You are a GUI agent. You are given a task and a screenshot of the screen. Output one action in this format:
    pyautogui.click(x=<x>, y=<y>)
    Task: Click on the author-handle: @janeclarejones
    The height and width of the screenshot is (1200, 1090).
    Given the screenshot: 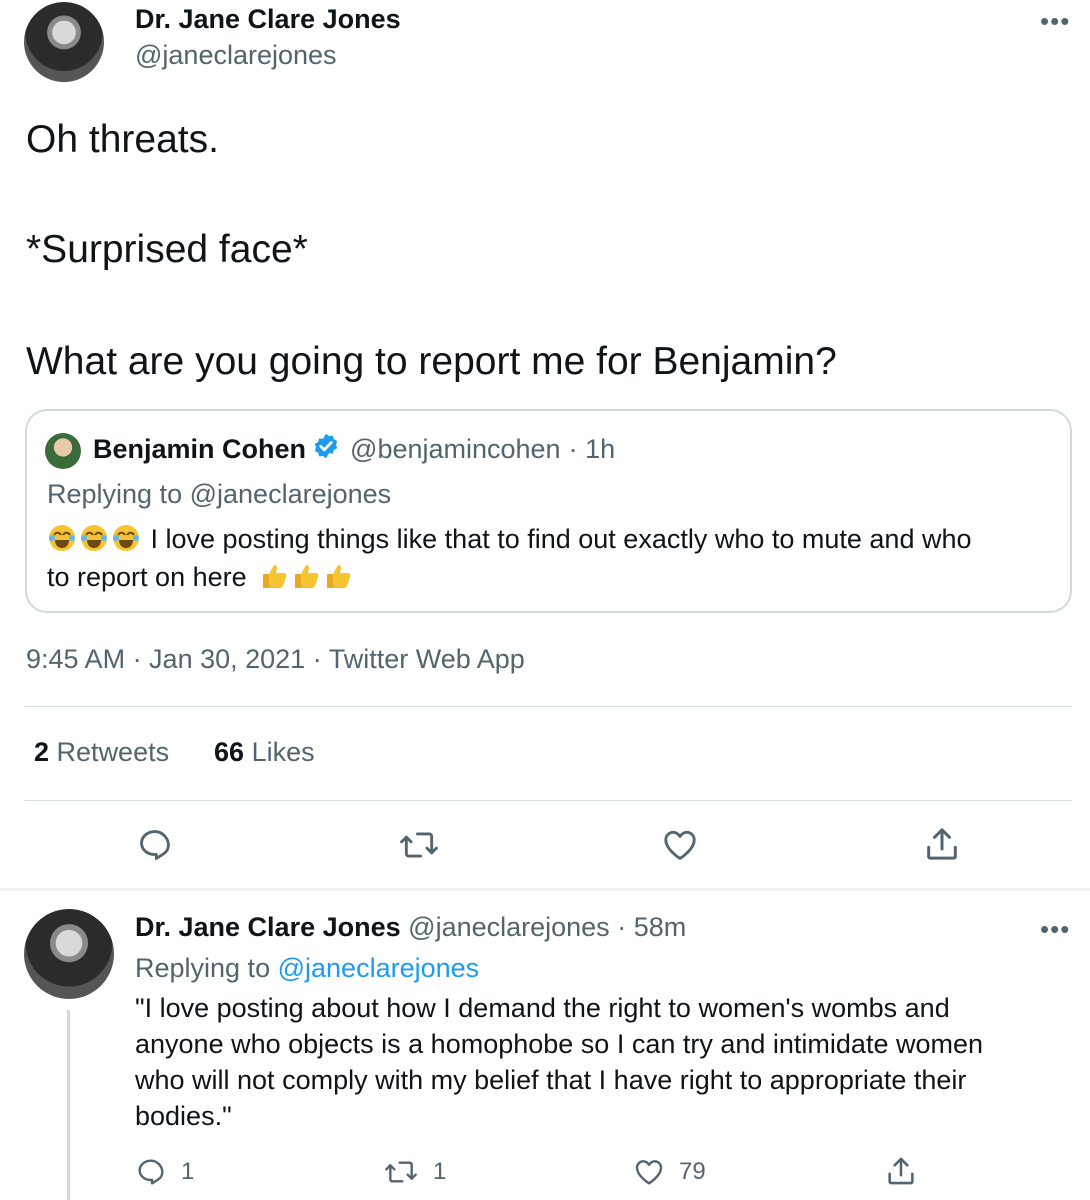 What is the action you would take?
    pyautogui.click(x=236, y=55)
    